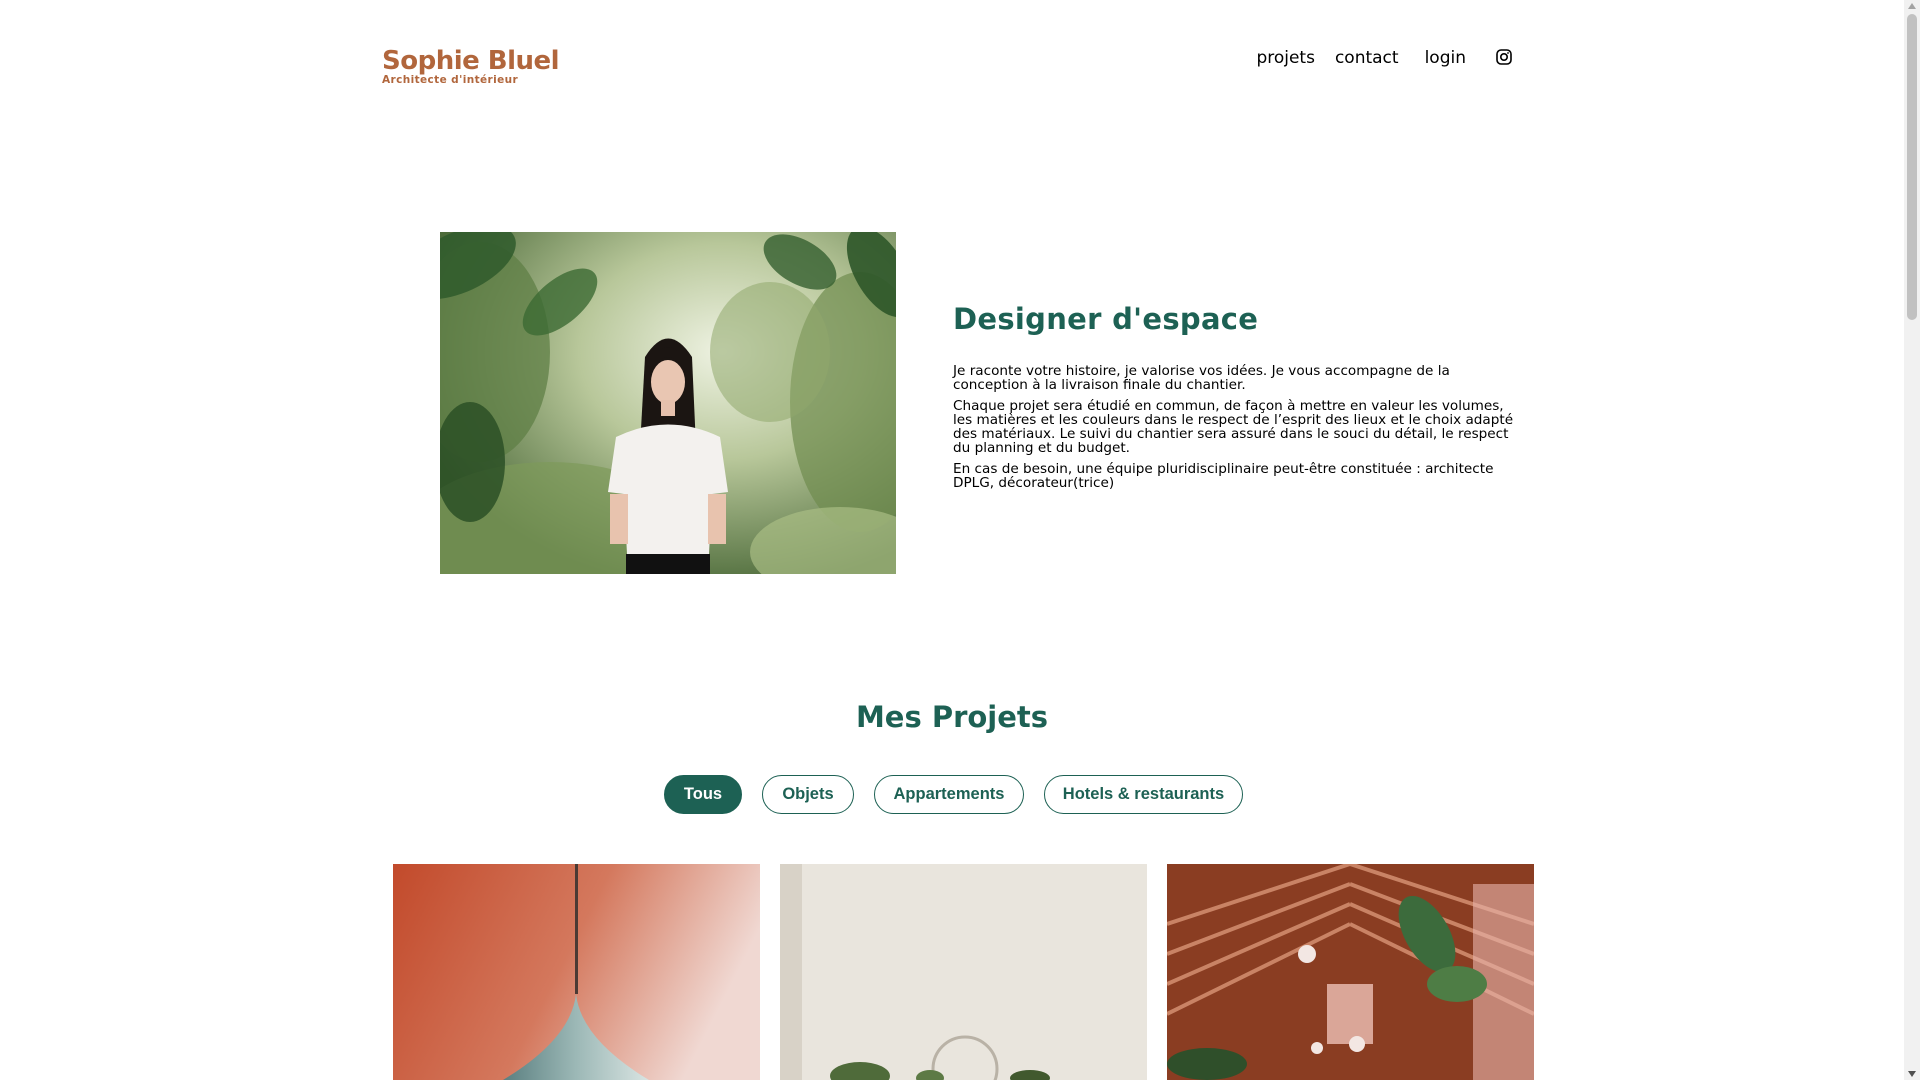  I want to click on project-card-pendant-lamp, so click(576, 972).